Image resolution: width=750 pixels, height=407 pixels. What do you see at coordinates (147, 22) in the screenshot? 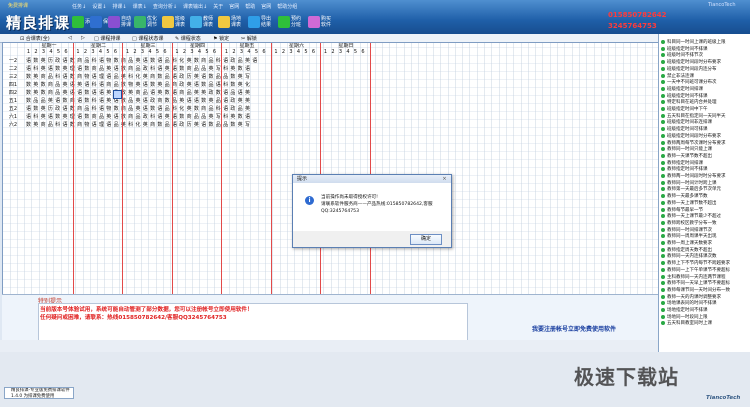
I see `toolbar-button: 优化调节` at bounding box center [147, 22].